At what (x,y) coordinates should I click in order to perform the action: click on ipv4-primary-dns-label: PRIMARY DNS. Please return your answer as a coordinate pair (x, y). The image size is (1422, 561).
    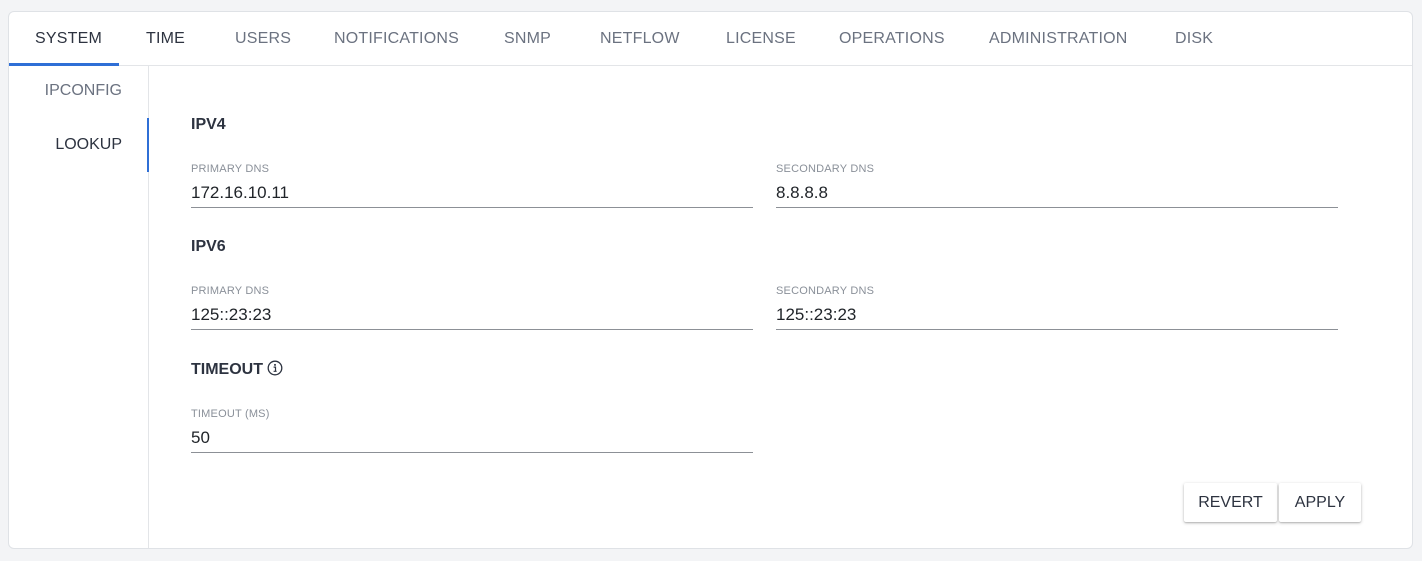
    Looking at the image, I should click on (230, 169).